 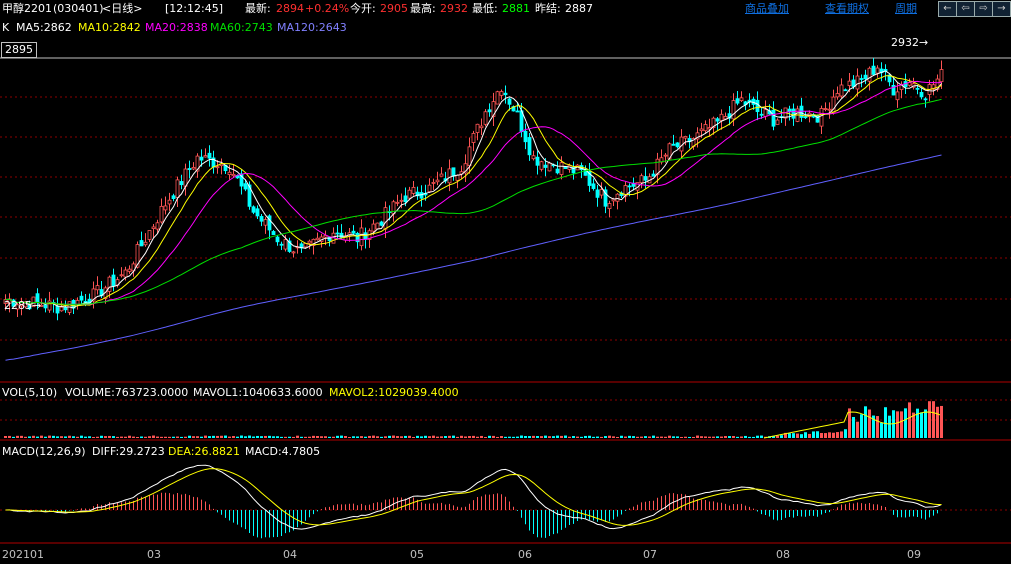 What do you see at coordinates (910, 42) in the screenshot?
I see `high-annotation: 2932→` at bounding box center [910, 42].